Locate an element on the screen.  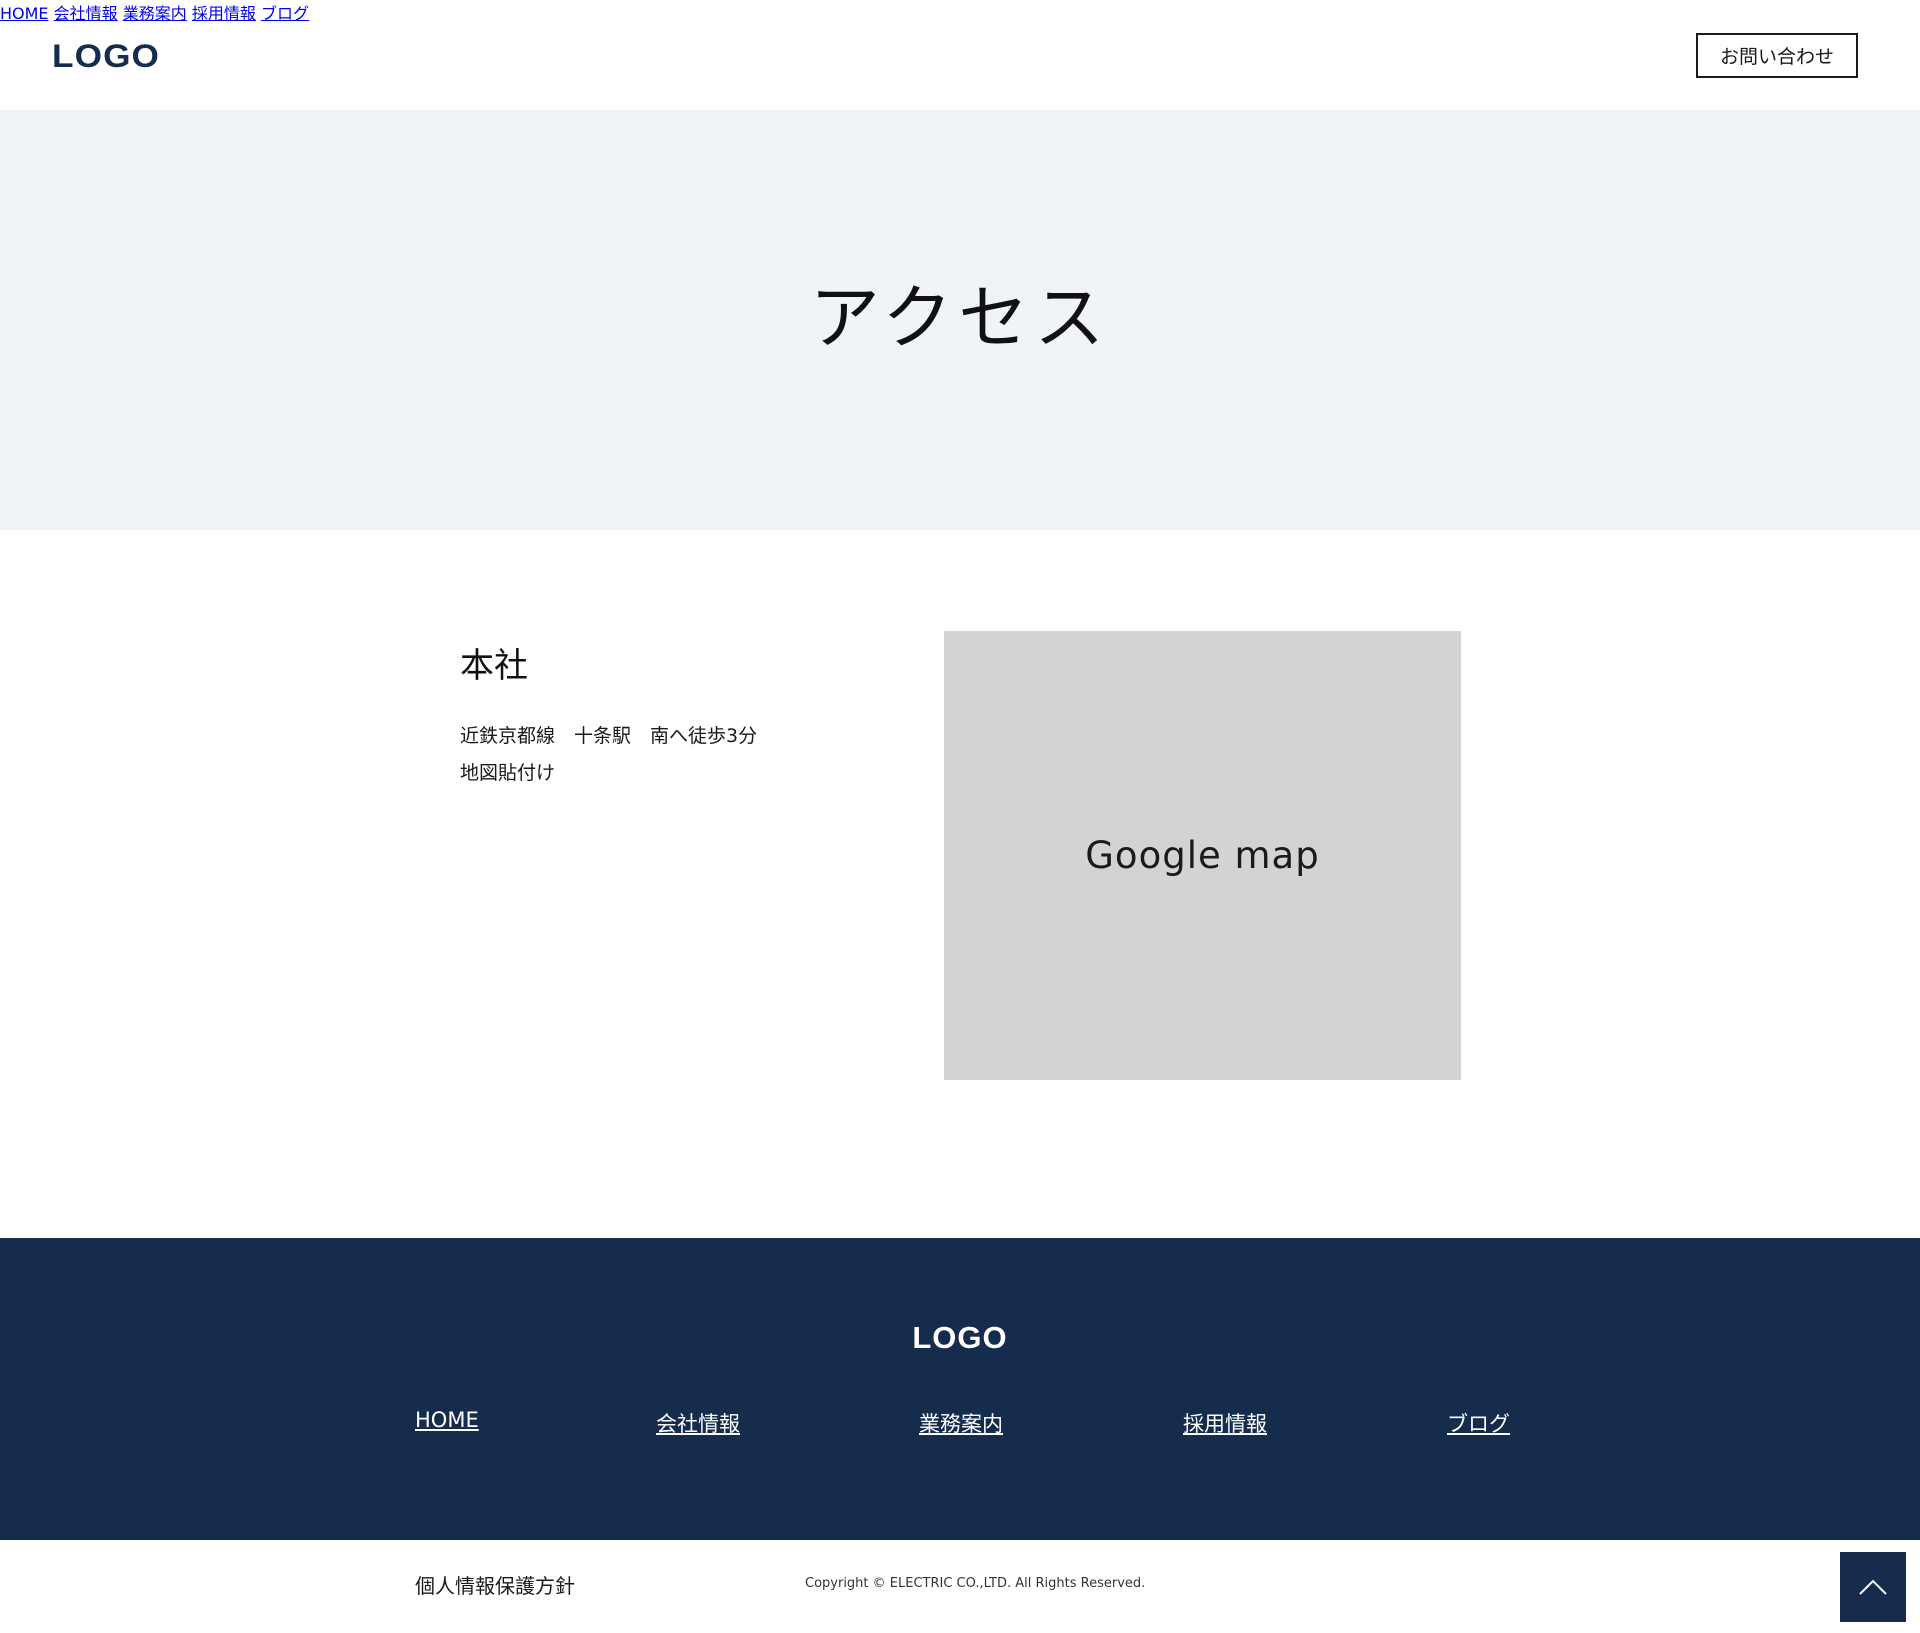
map-label: Google map is located at coordinates (1202, 855).